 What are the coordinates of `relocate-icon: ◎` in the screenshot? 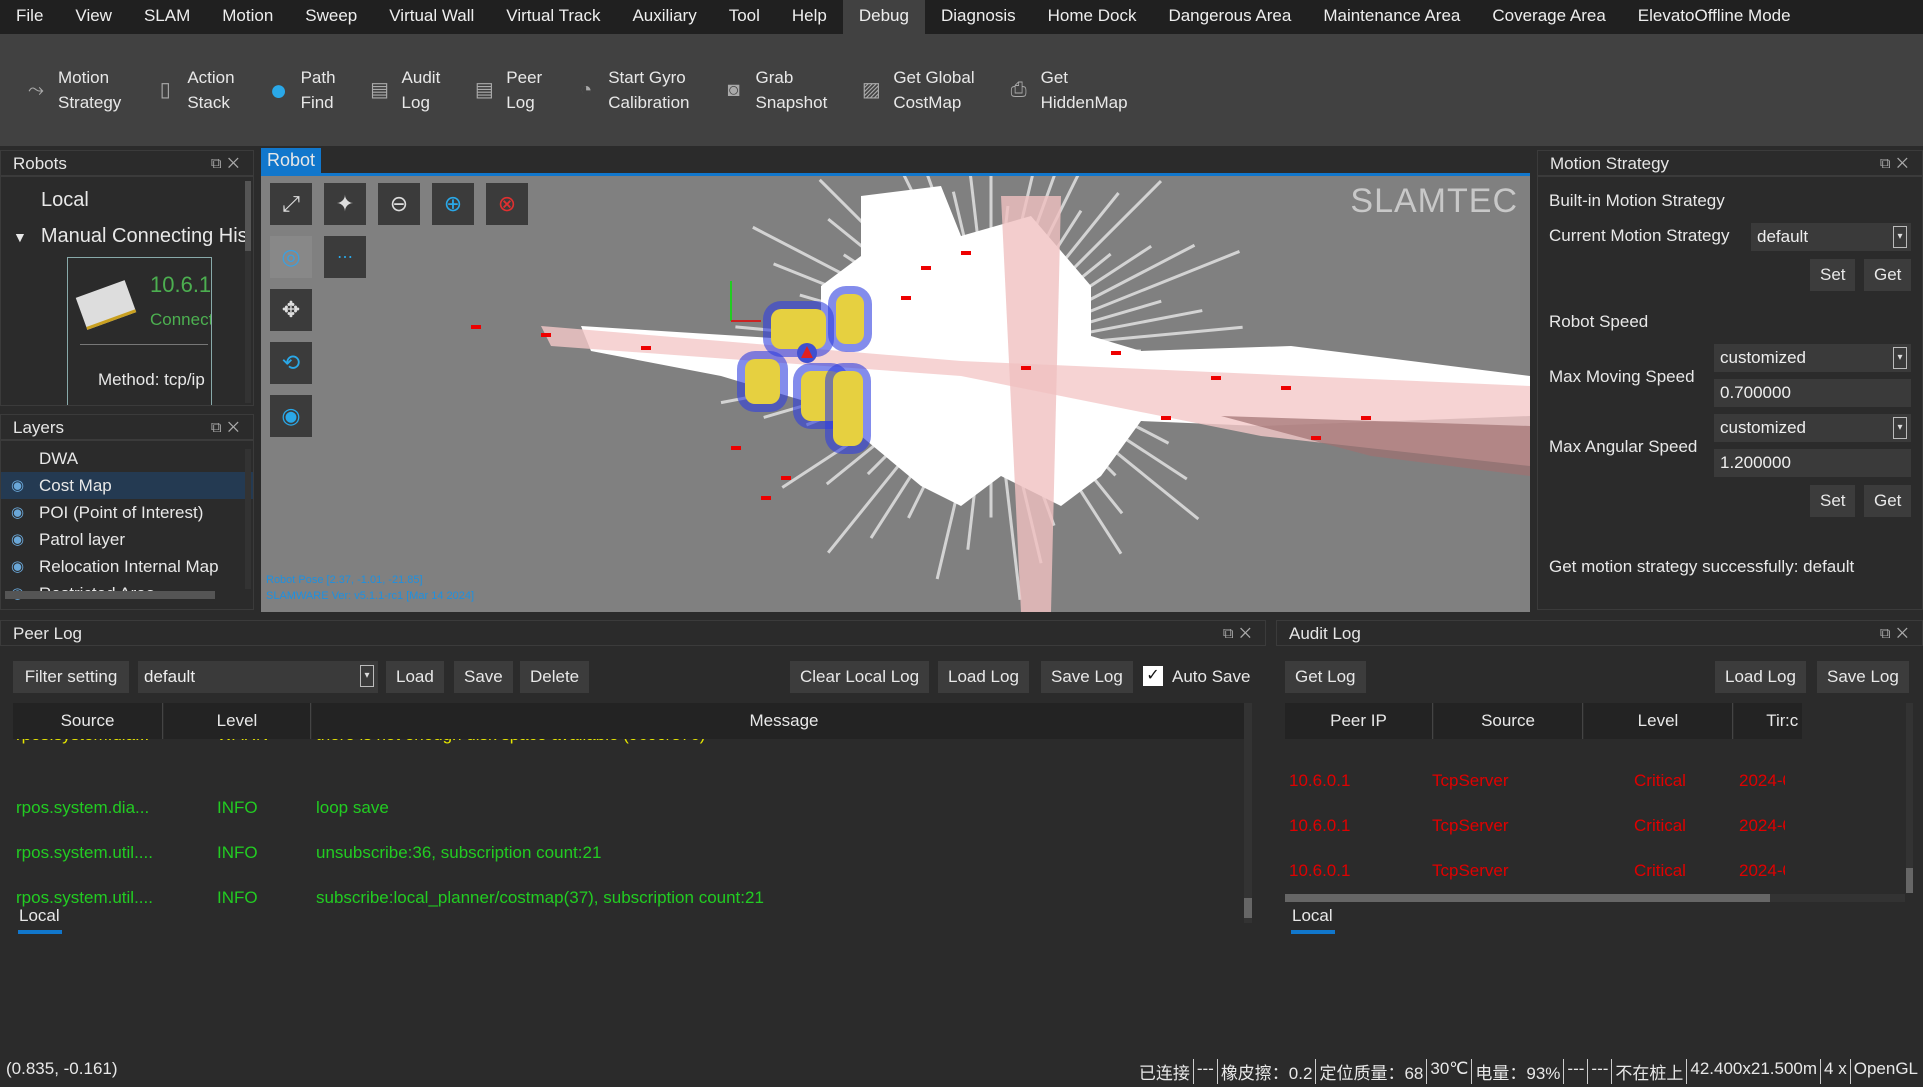 It's located at (291, 257).